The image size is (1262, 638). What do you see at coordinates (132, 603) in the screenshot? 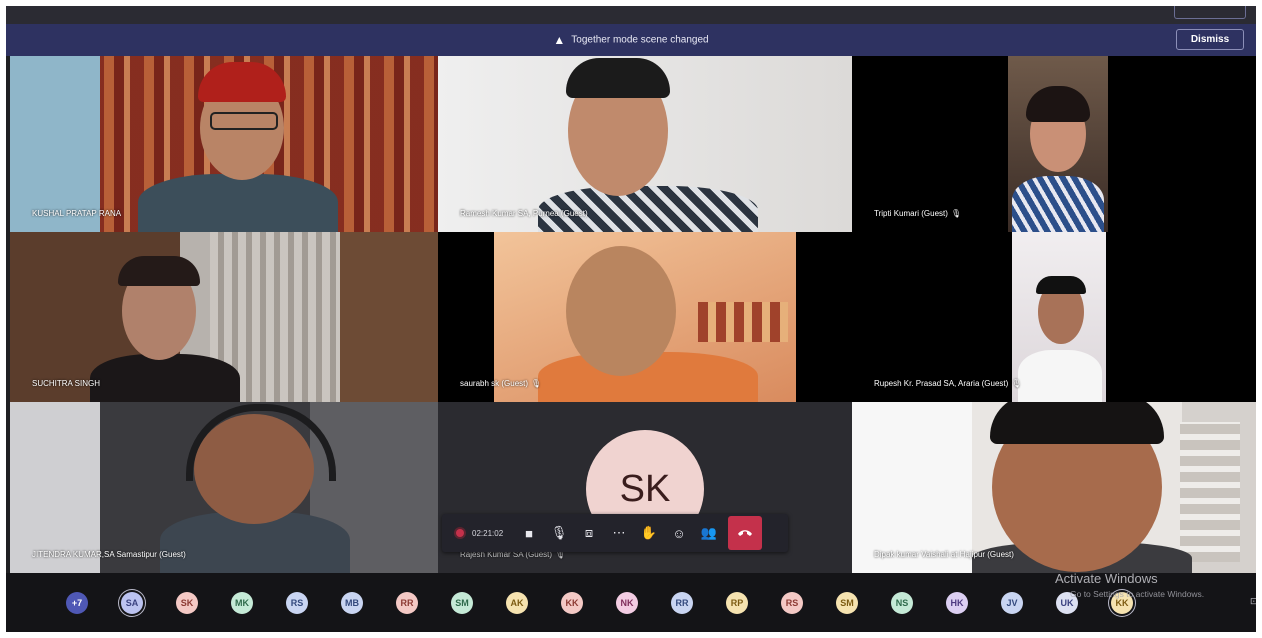
I see `participant-avatar: SA` at bounding box center [132, 603].